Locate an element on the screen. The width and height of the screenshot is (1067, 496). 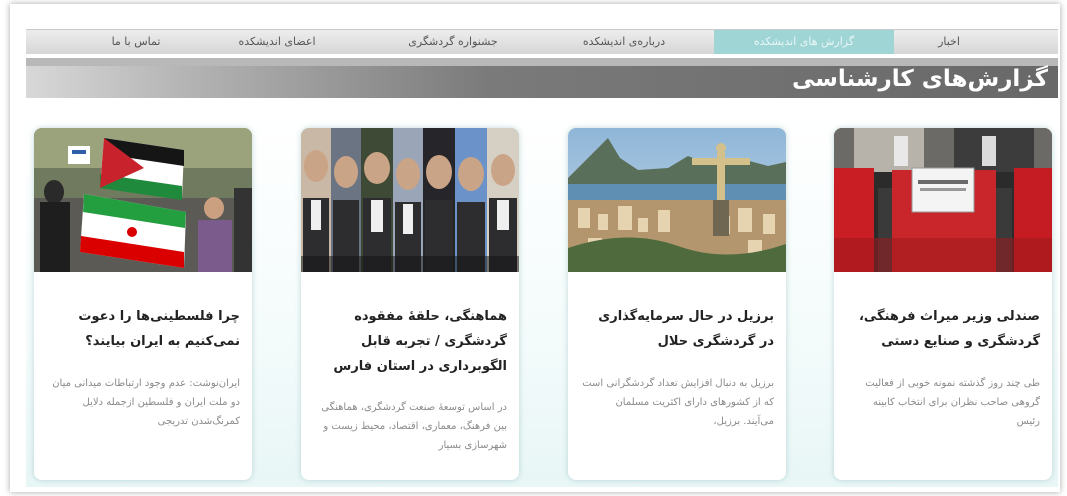
nav-item-members: اعضای اندیشکده is located at coordinates (277, 42).